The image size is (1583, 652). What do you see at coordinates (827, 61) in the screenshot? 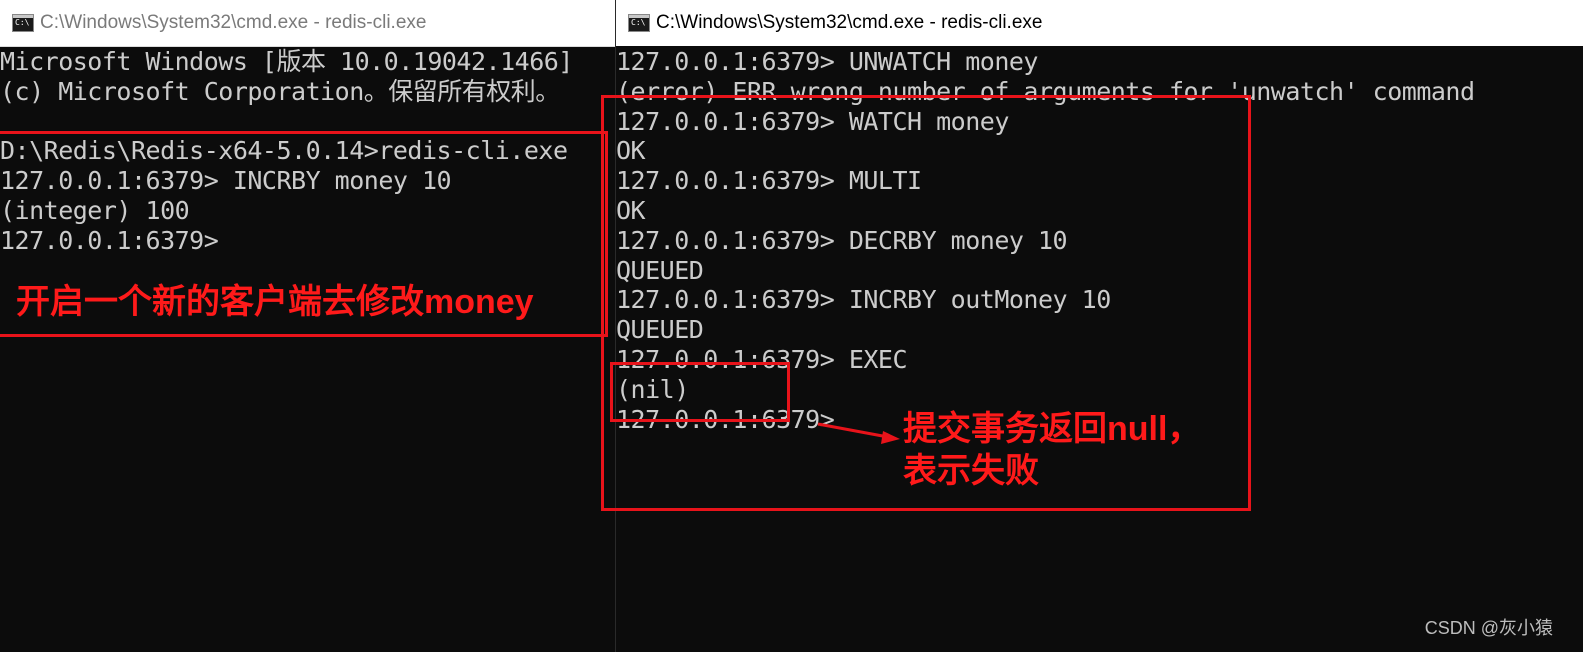
I see `console-line: 127.0.0.1:6379> UNWATCH money` at bounding box center [827, 61].